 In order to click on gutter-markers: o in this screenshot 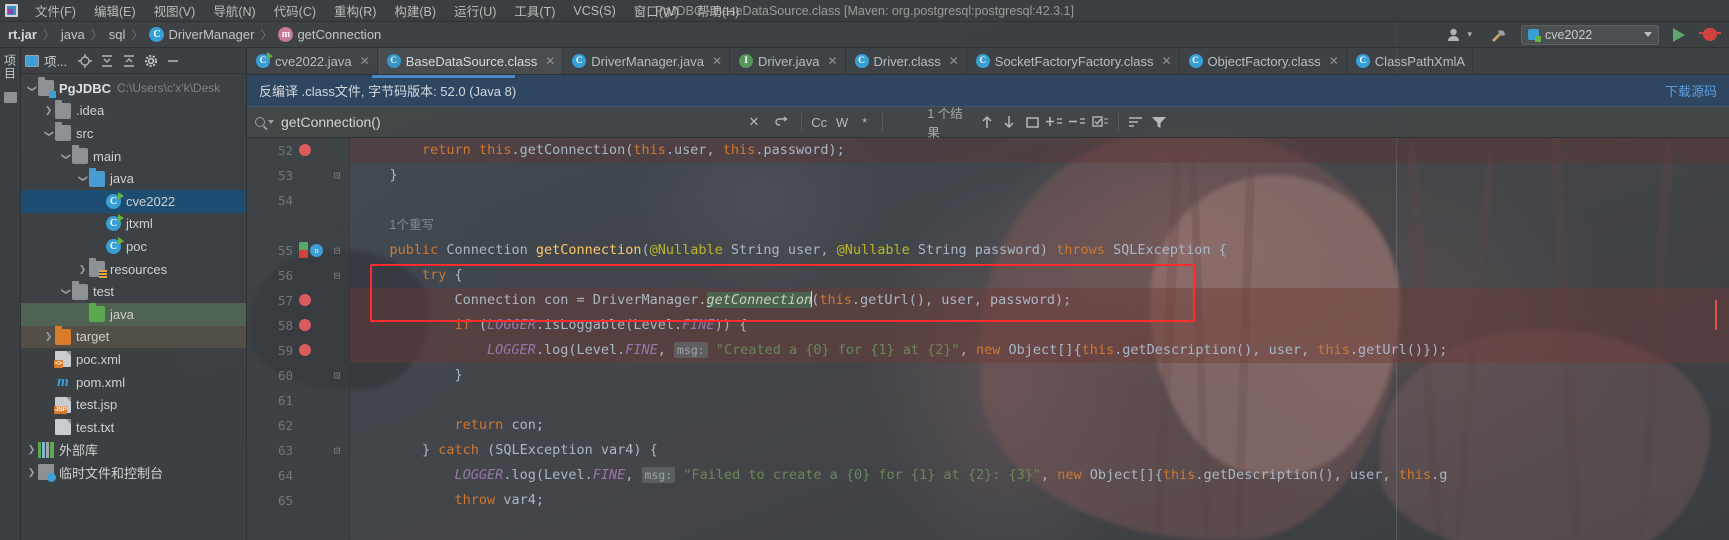, I will do `click(311, 250)`.